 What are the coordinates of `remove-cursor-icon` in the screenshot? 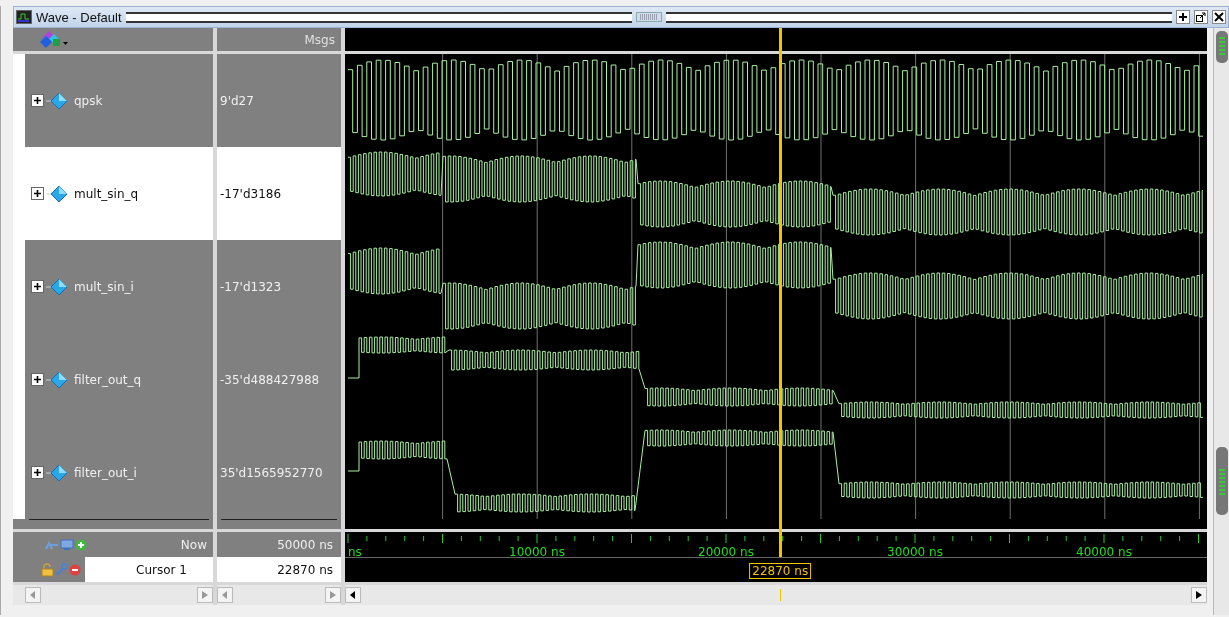 It's located at (75, 569).